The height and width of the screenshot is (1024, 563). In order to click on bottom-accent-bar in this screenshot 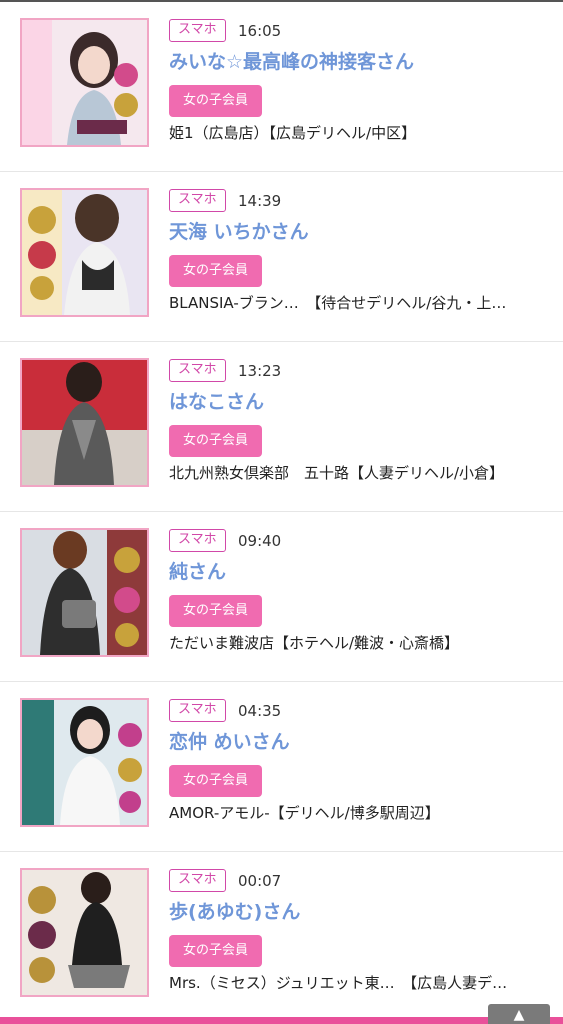, I will do `click(281, 1020)`.